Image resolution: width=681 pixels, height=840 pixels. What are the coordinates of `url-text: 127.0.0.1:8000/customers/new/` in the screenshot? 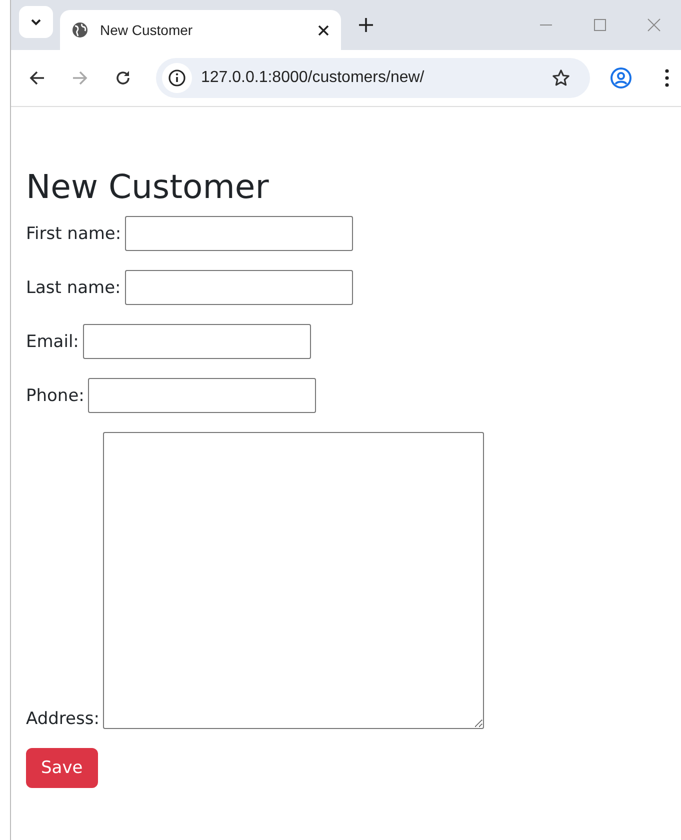 It's located at (313, 78).